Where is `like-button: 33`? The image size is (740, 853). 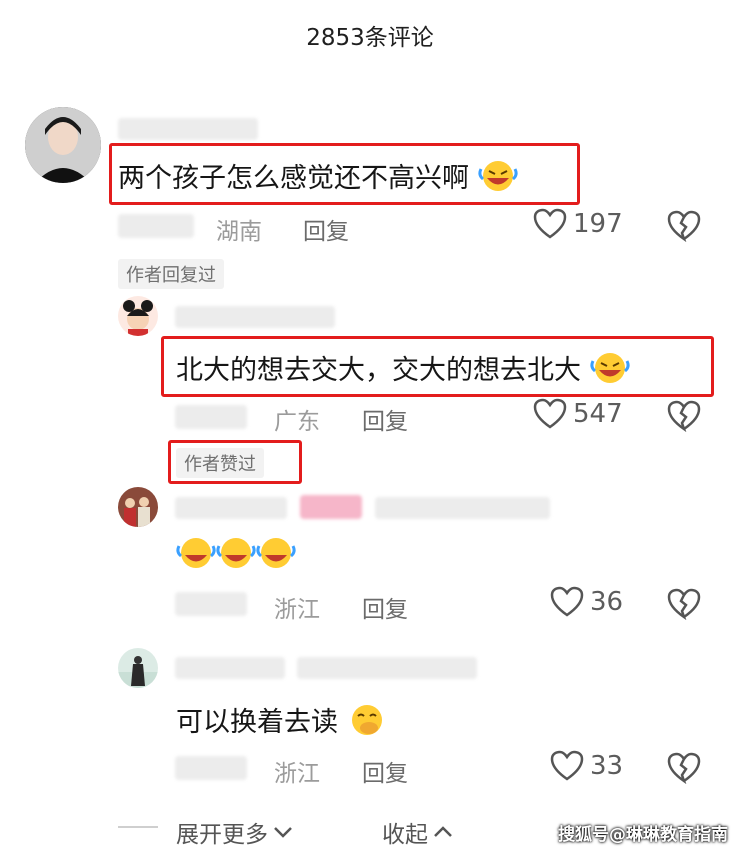 like-button: 33 is located at coordinates (586, 766).